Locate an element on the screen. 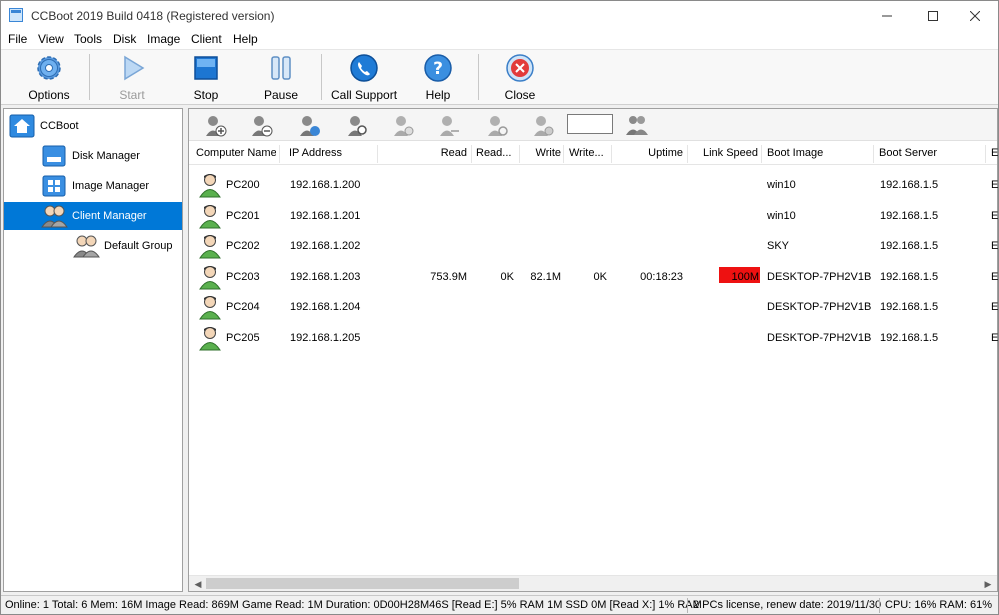  tree-item-disk-manager: Disk Manager is located at coordinates (90, 156).